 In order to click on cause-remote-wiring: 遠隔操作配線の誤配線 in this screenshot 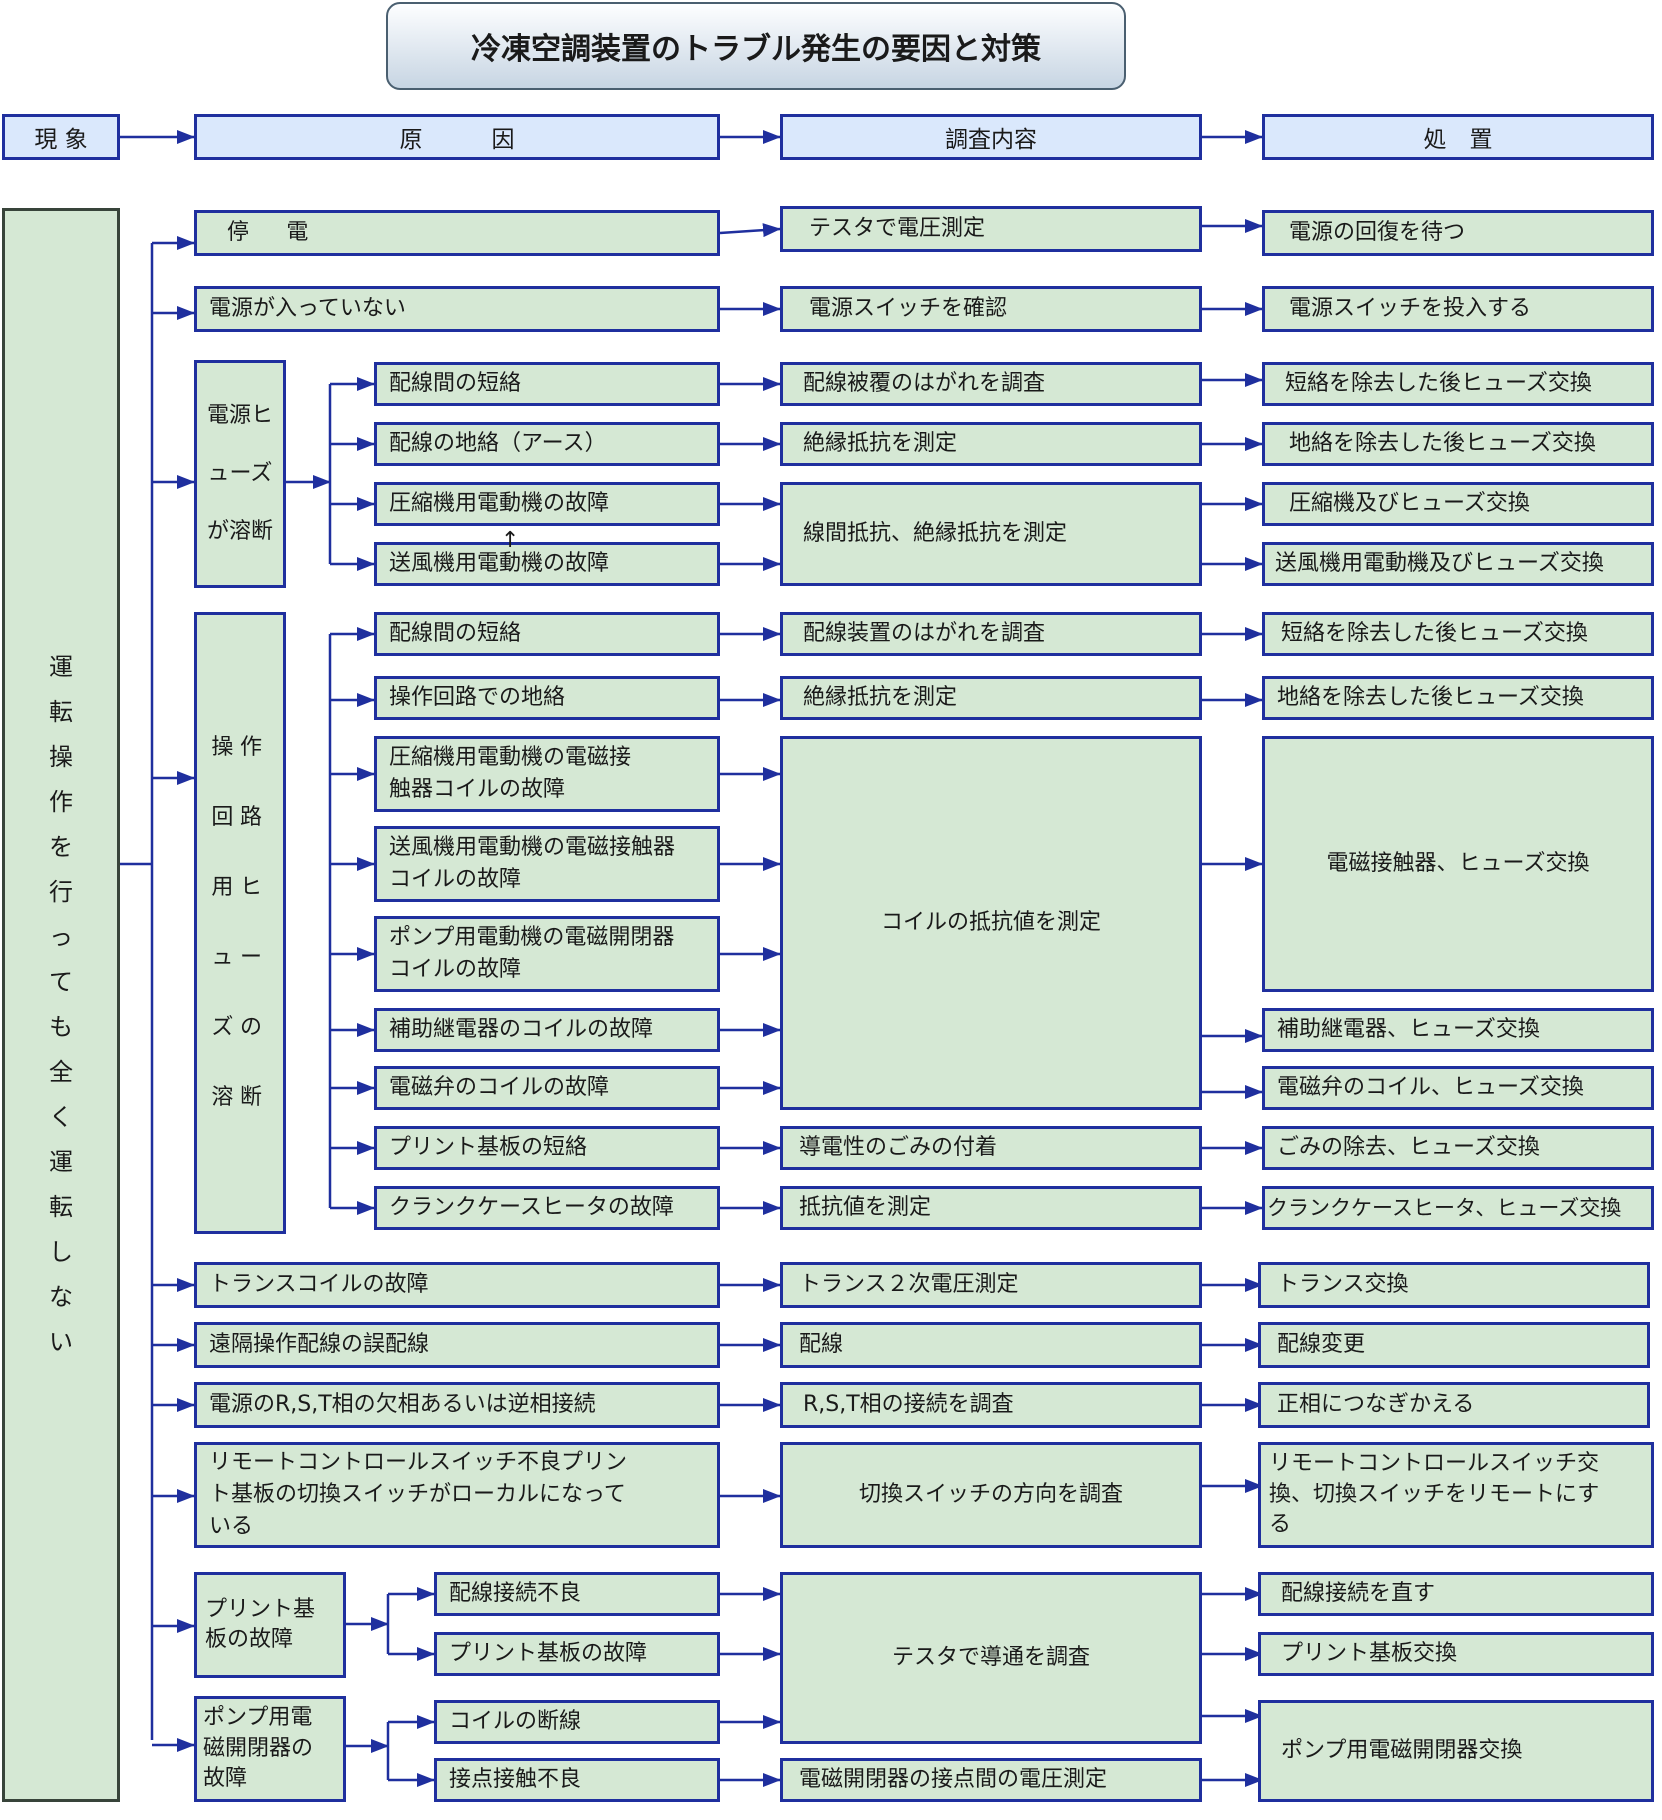, I will do `click(457, 1345)`.